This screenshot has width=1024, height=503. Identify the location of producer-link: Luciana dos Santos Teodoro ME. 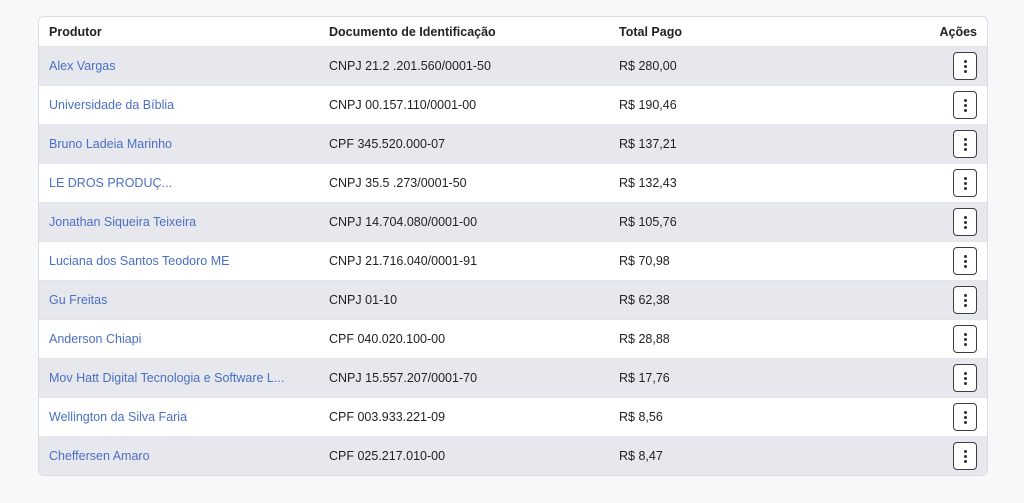
(184, 261).